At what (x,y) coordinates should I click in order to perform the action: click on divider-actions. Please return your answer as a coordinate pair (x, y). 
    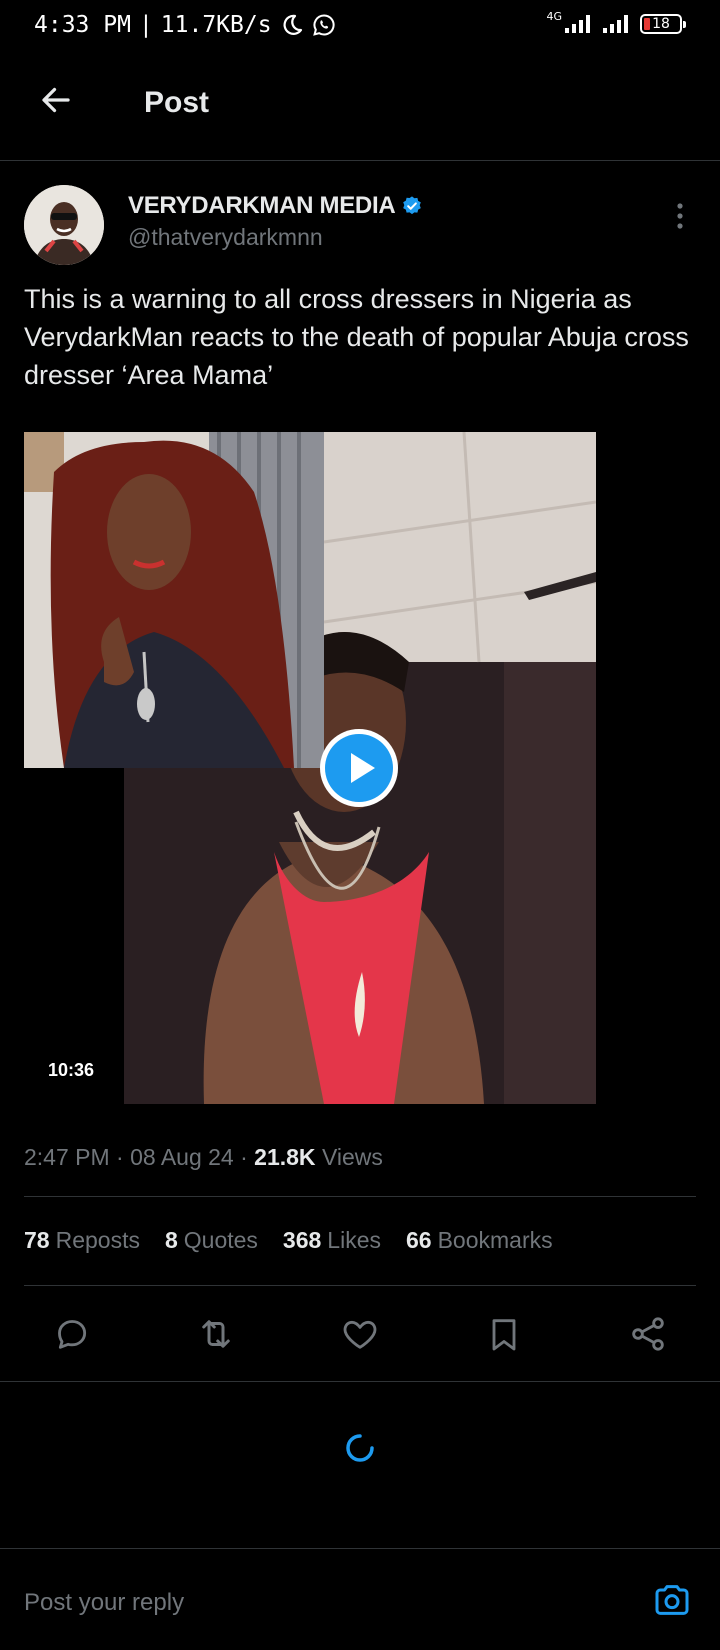
    Looking at the image, I should click on (360, 1381).